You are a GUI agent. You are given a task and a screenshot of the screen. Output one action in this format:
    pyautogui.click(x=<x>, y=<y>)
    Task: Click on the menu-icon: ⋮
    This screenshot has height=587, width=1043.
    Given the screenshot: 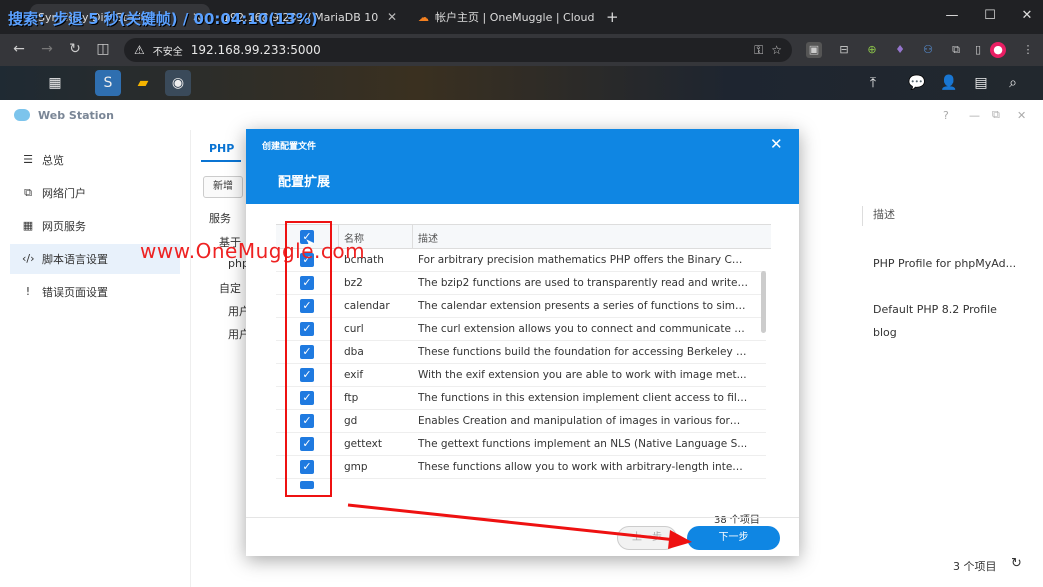 What is the action you would take?
    pyautogui.click(x=1028, y=50)
    